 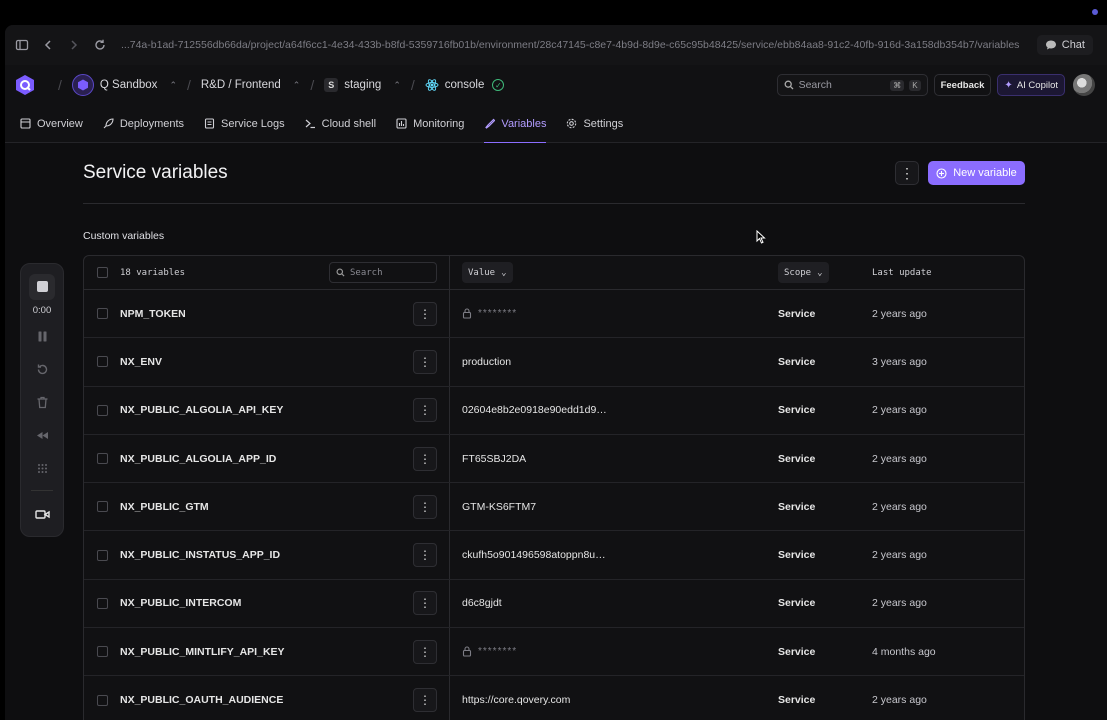 What do you see at coordinates (572, 123) in the screenshot?
I see `gear-icon` at bounding box center [572, 123].